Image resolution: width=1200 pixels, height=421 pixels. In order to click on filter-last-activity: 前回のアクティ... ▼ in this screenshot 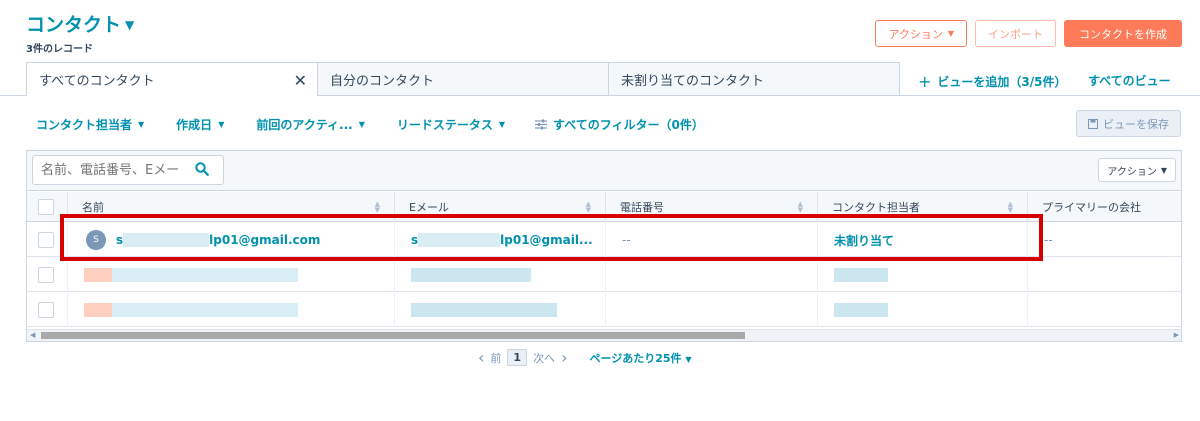, I will do `click(310, 124)`.